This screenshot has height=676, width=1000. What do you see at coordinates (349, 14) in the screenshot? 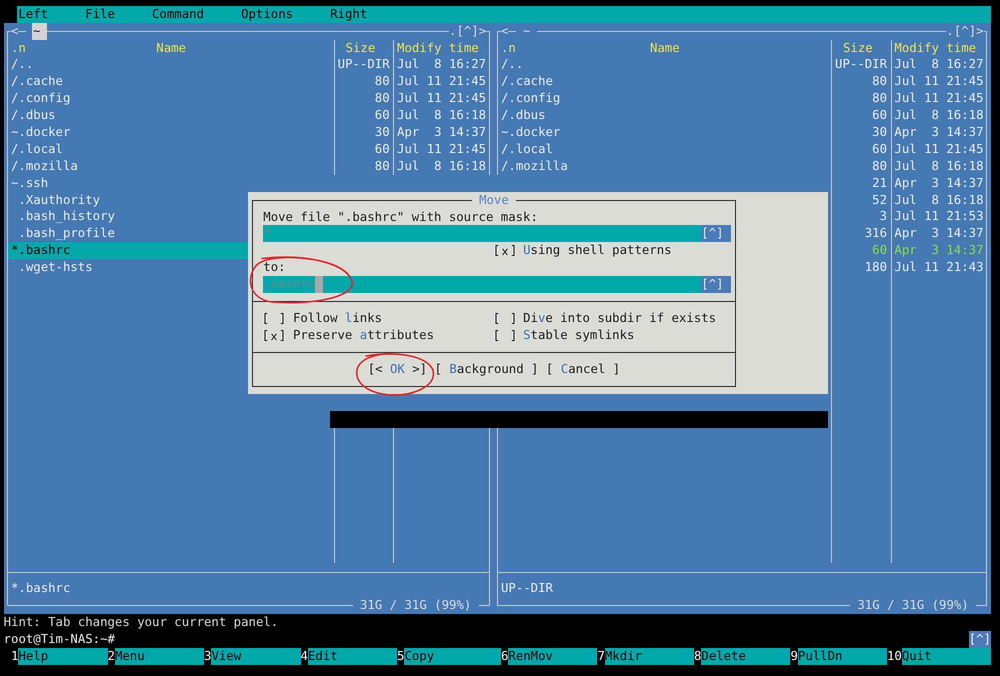
I see `menu-item: Right` at bounding box center [349, 14].